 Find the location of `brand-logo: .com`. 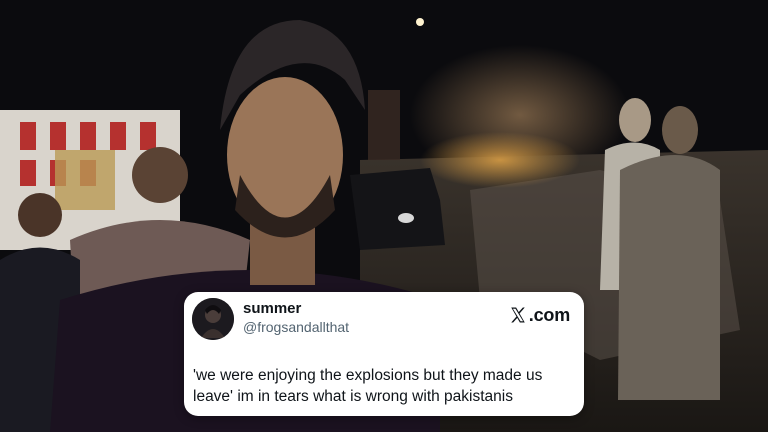

brand-logo: .com is located at coordinates (539, 315).